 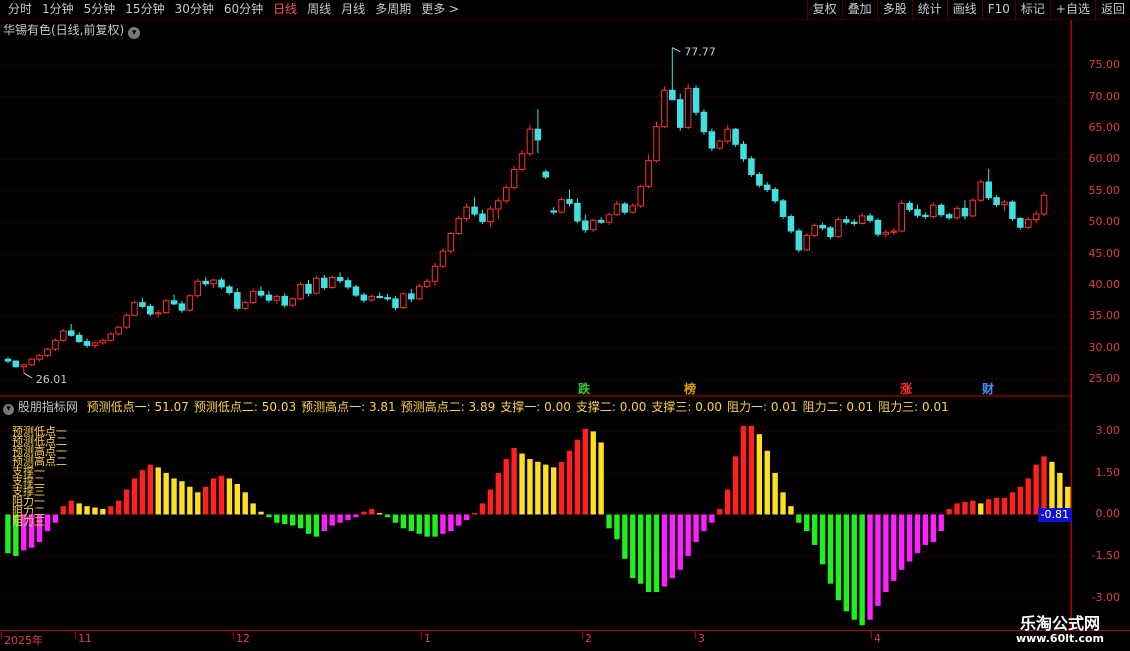 What do you see at coordinates (1054, 515) in the screenshot?
I see `current-value-badge: -0.81` at bounding box center [1054, 515].